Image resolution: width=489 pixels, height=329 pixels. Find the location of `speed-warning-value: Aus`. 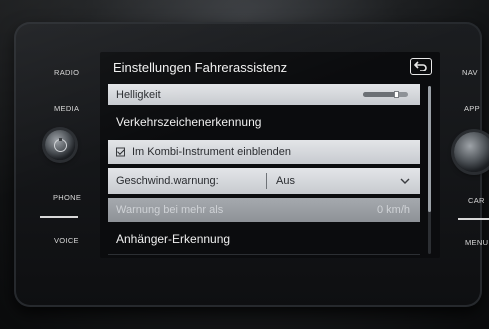

speed-warning-value: Aus is located at coordinates (285, 181).